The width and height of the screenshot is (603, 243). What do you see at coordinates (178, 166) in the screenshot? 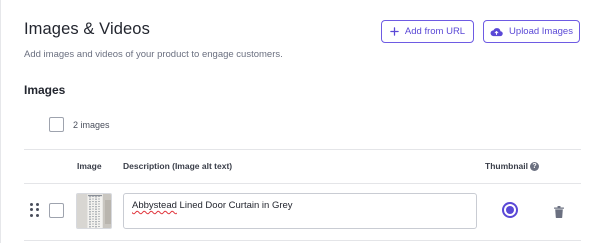
I see `column-header-description: Description (Image alt text)` at bounding box center [178, 166].